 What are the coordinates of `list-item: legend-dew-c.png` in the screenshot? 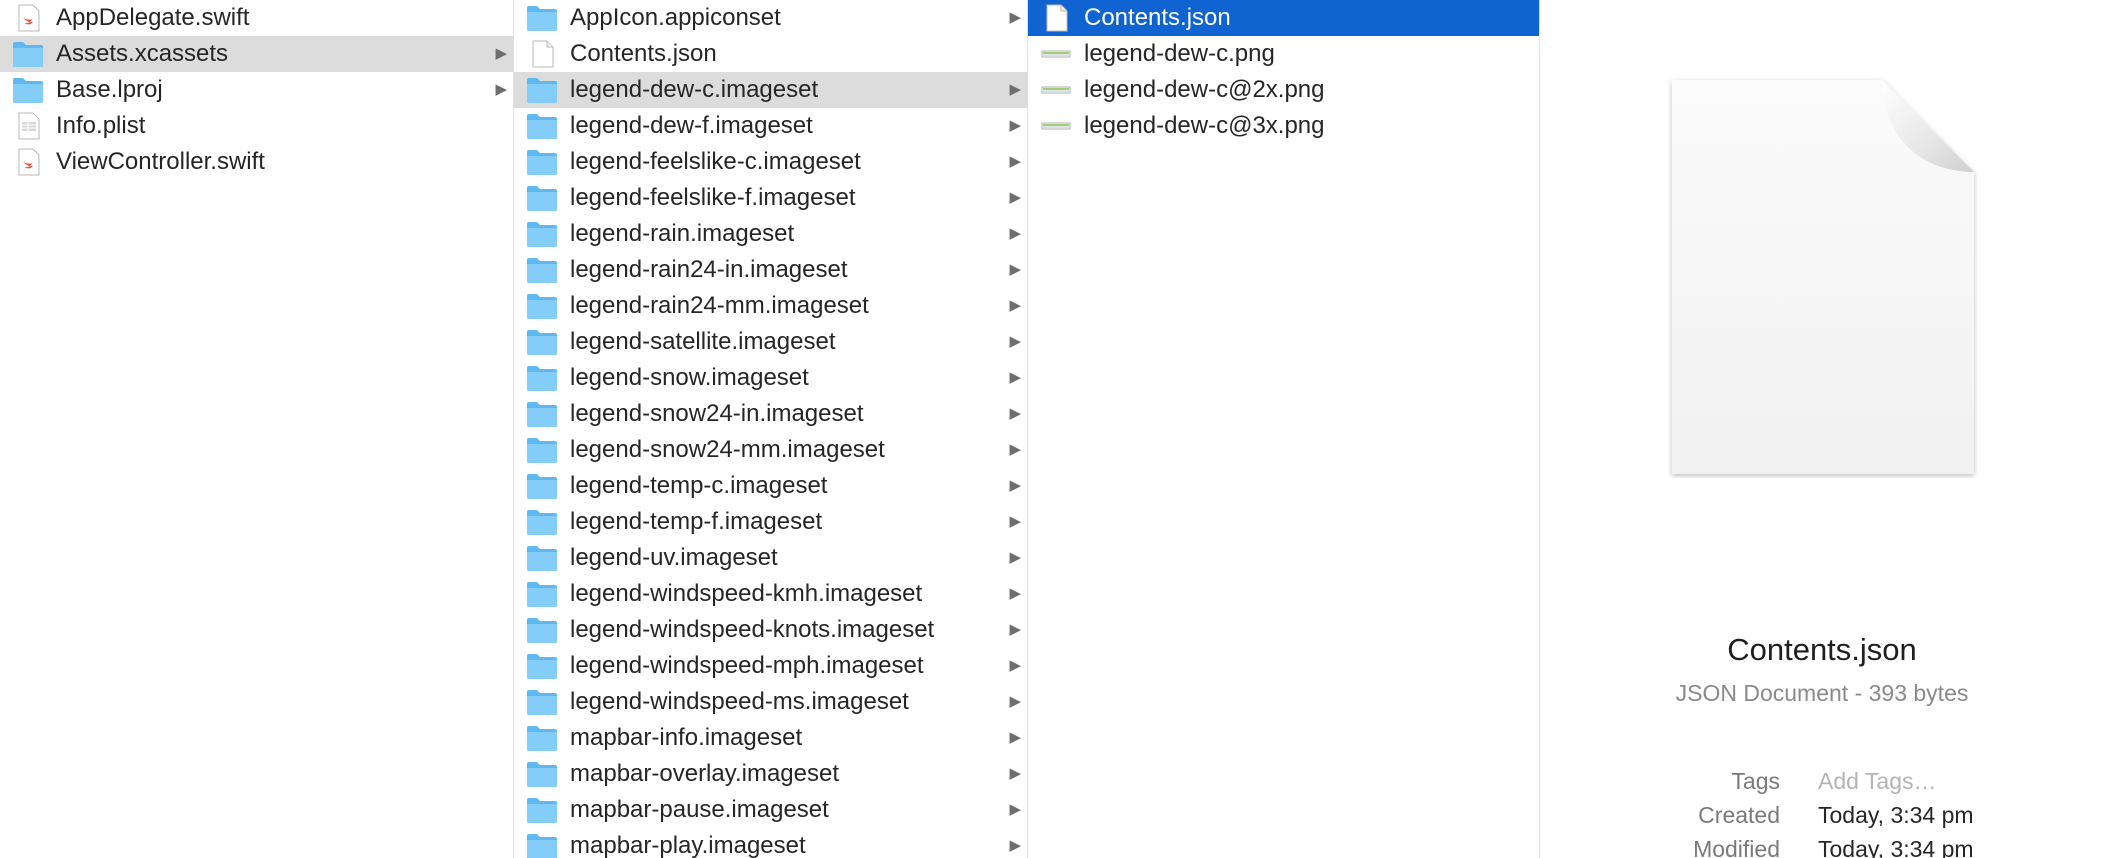 It's located at (1283, 54).